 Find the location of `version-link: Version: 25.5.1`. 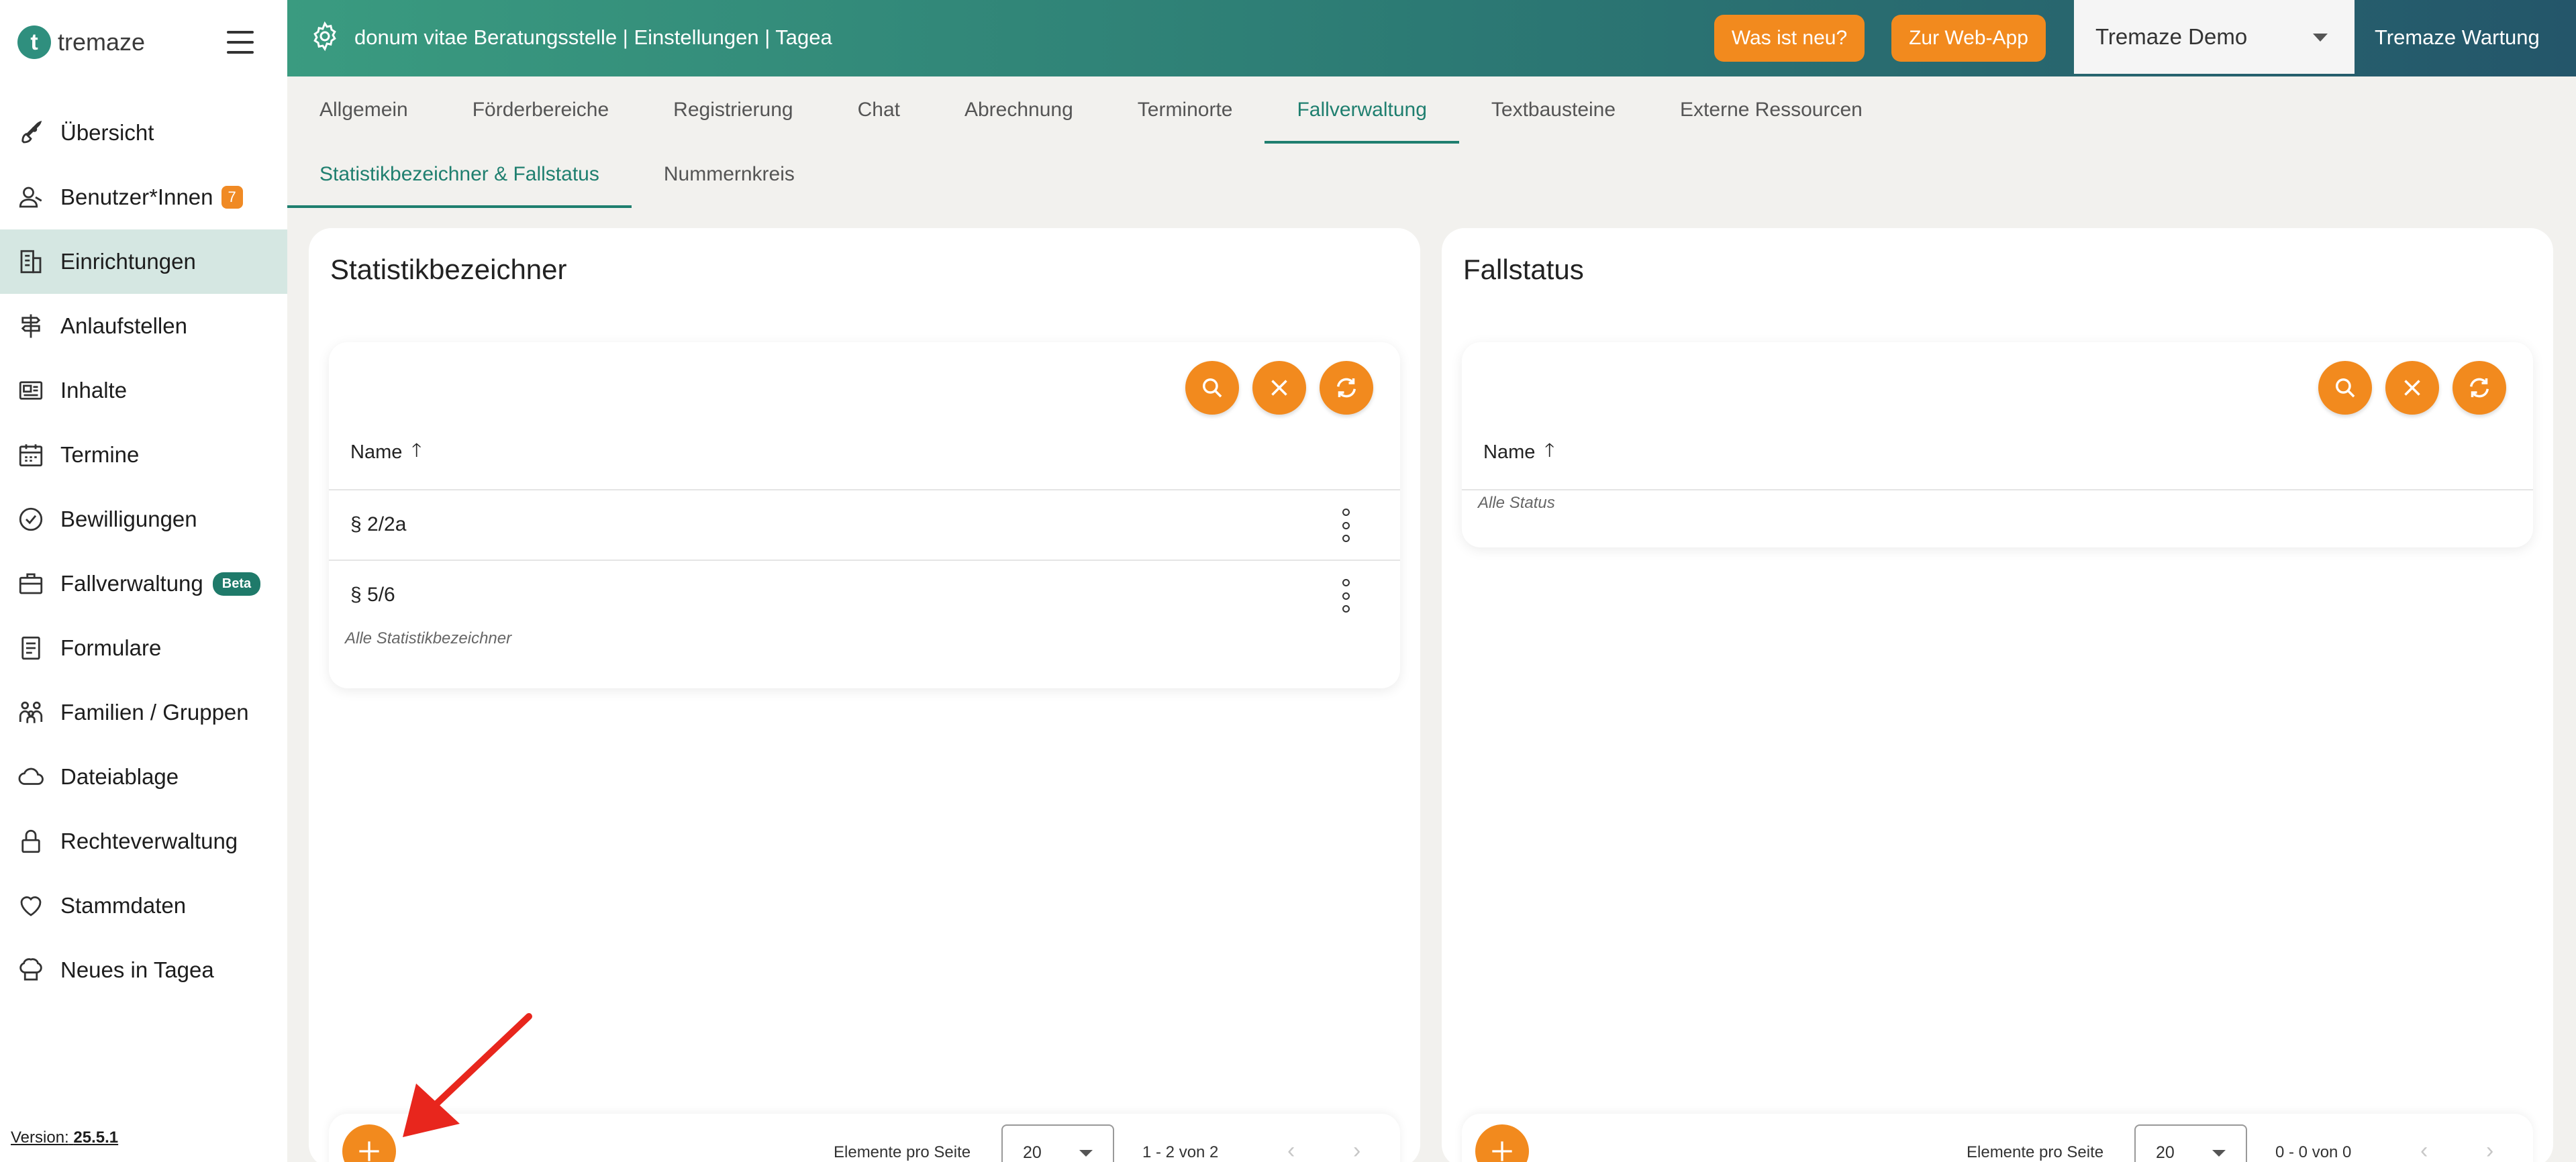

version-link: Version: 25.5.1 is located at coordinates (64, 1137).